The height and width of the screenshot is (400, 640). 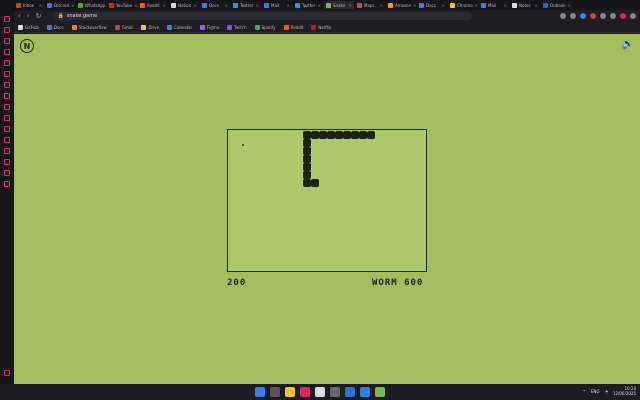 I want to click on search-icon, so click(x=275, y=392).